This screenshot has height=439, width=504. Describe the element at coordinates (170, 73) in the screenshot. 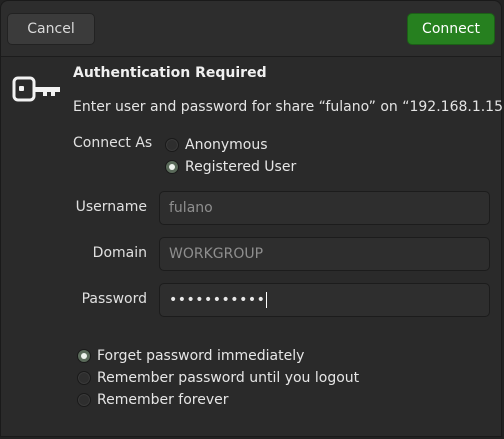

I see `dialog-title: Authentication Required` at that location.